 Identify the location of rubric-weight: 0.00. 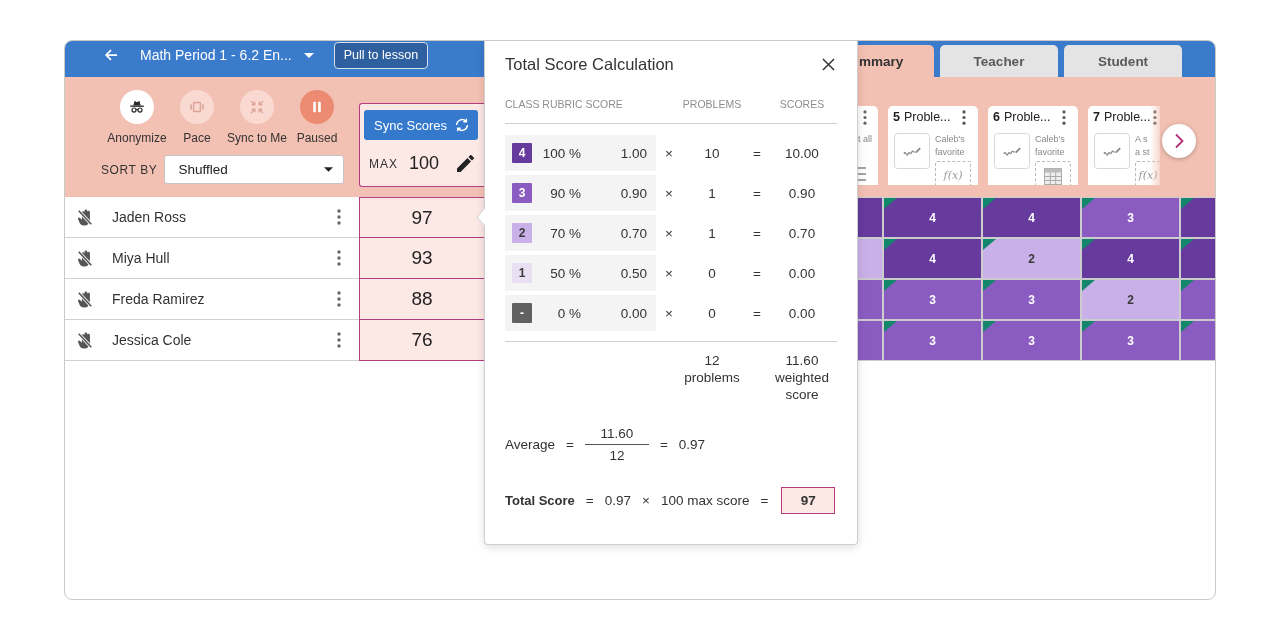
(633, 313).